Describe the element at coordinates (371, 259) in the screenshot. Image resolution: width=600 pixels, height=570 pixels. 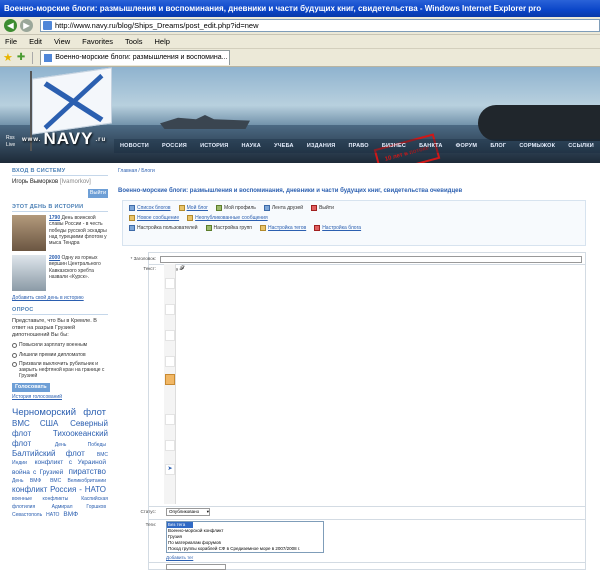
I see `title-input` at that location.